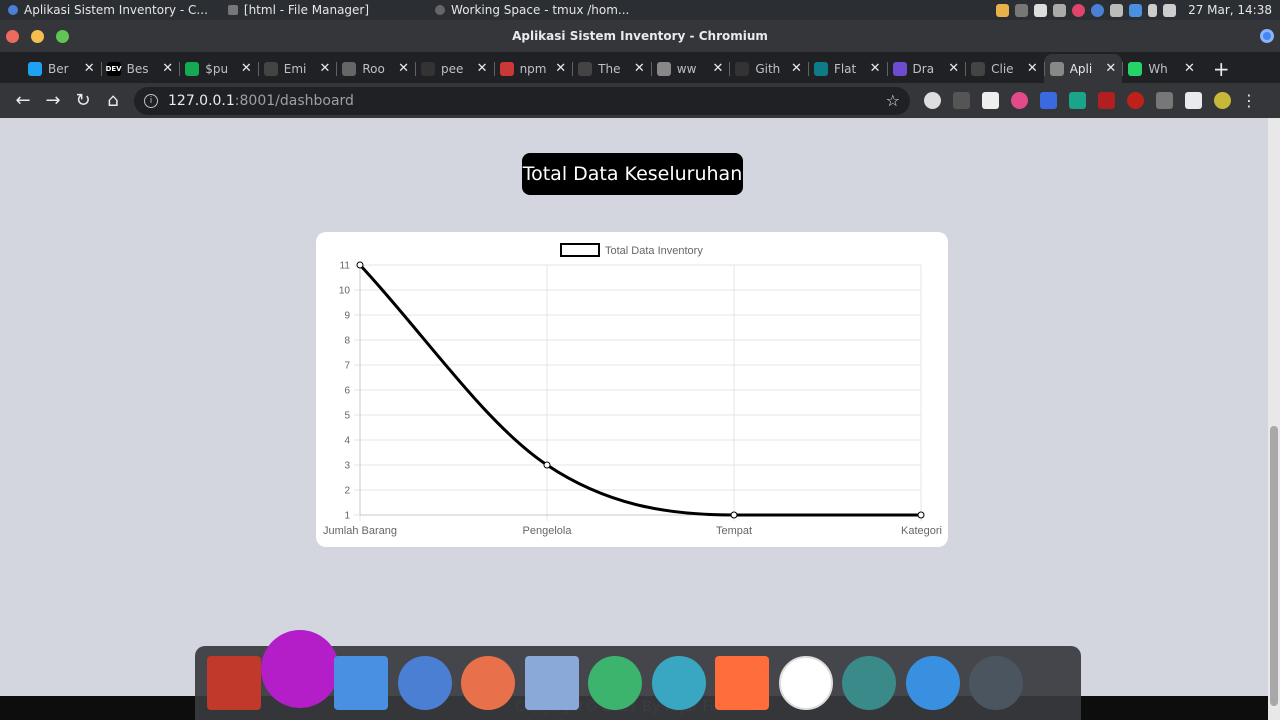  I want to click on y-tick-label: 1, so click(347, 516).